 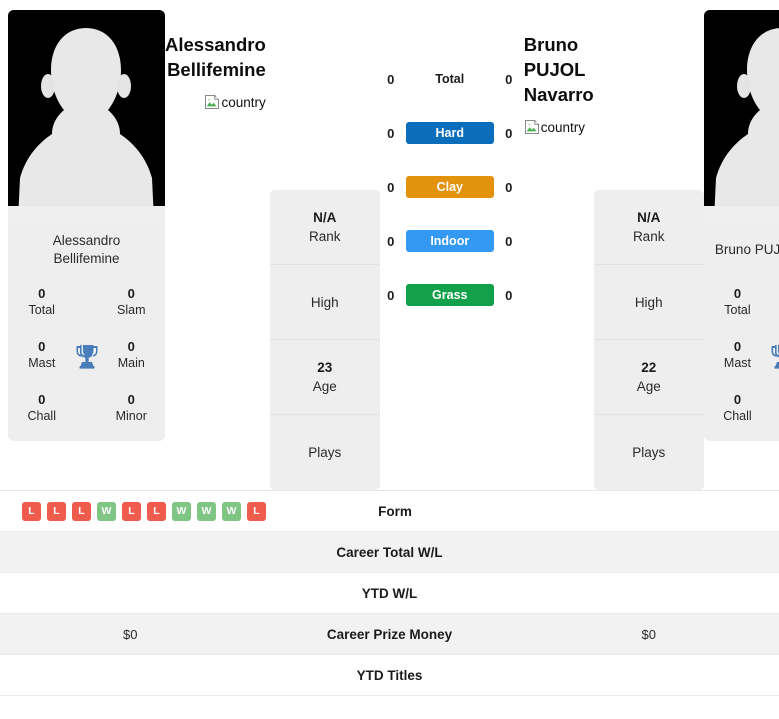 I want to click on right-surface-total-score: 0, so click(x=509, y=79).